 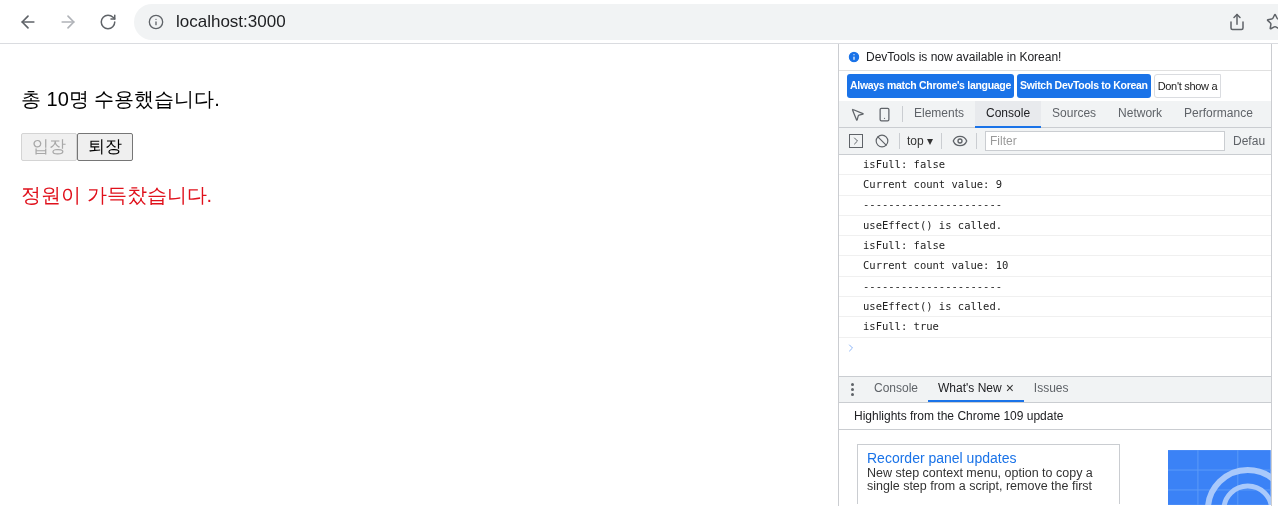 I want to click on address-bar: localhost:3000, so click(x=706, y=21).